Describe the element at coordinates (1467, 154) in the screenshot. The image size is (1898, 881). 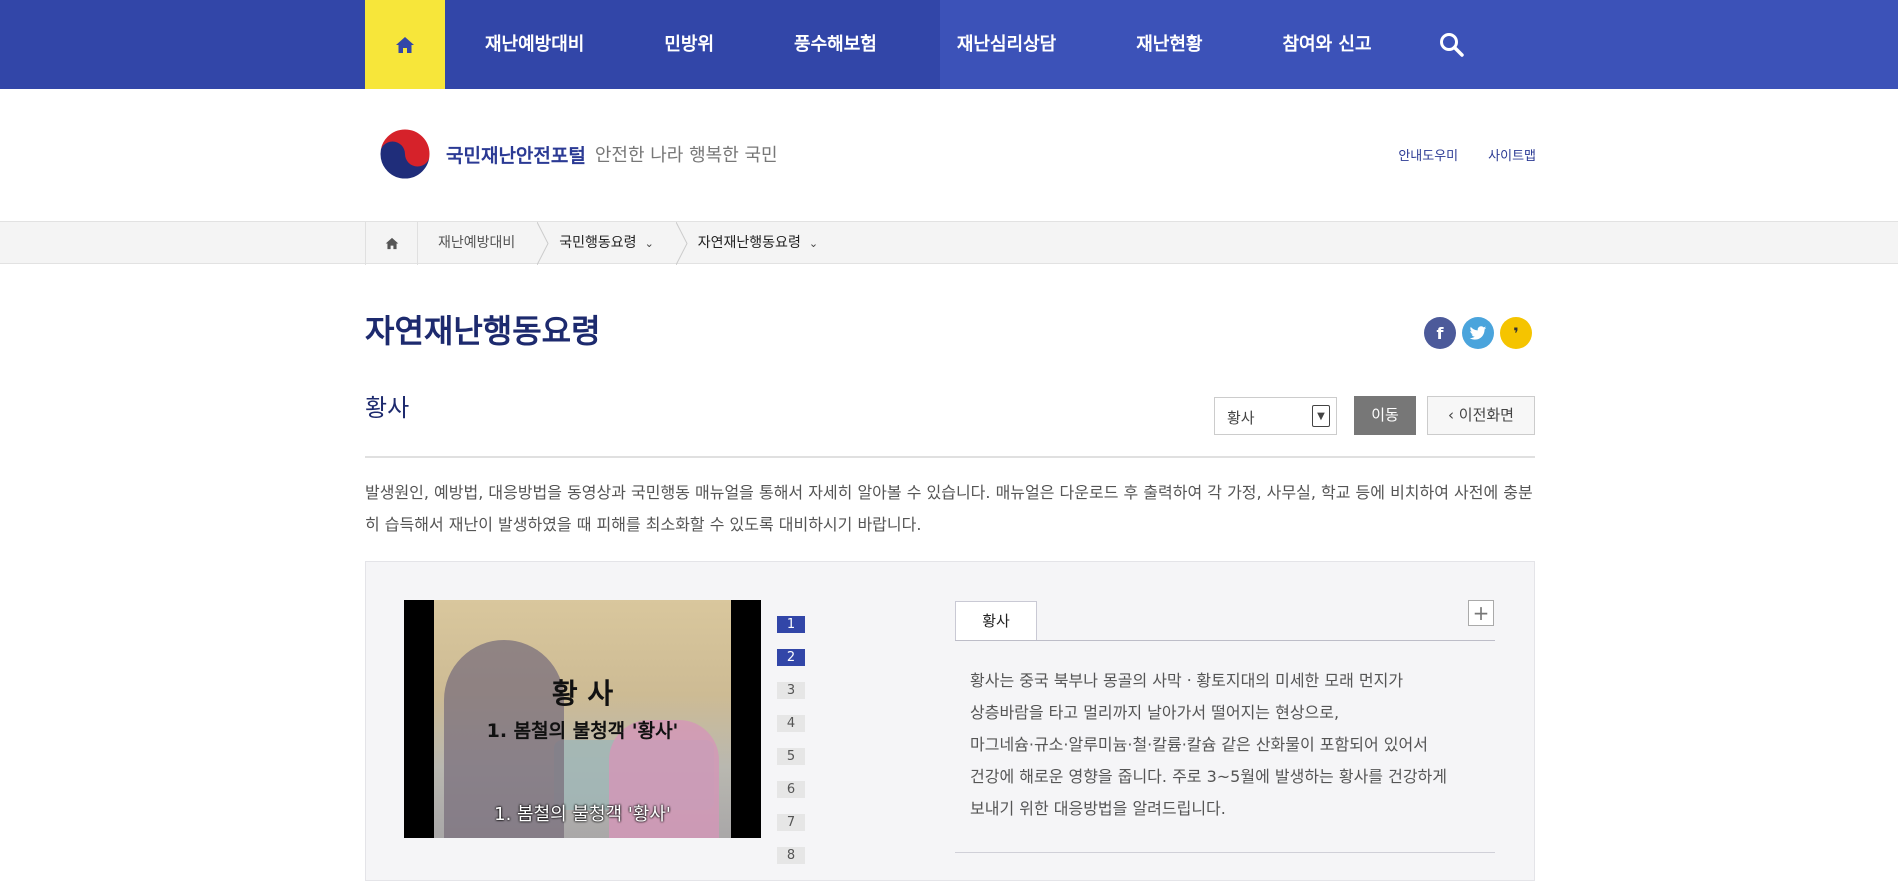
I see `utility-links: 안내도우미 사이트맵` at that location.